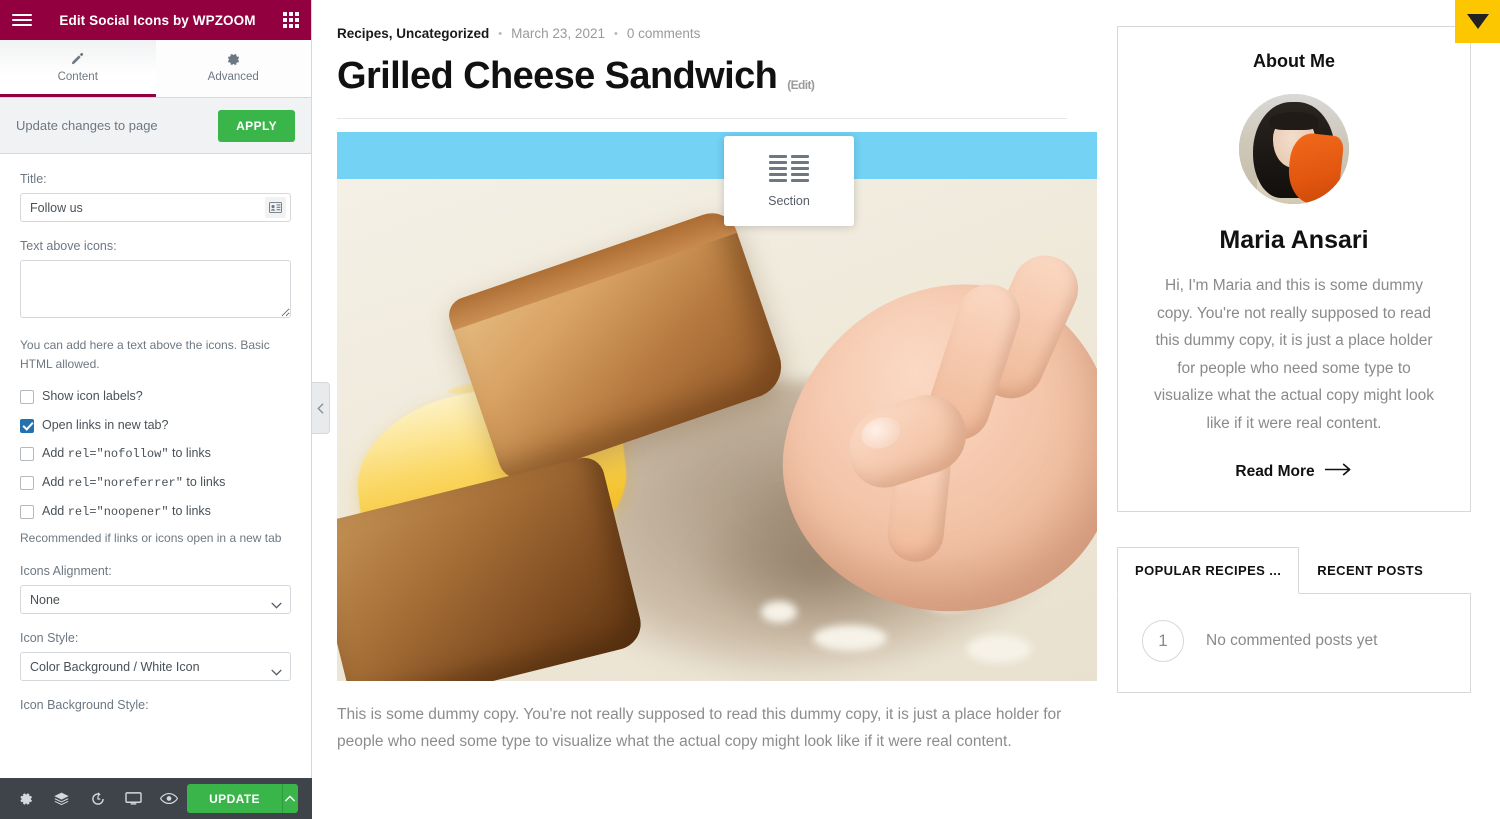  I want to click on apply-button: APPLY, so click(256, 125).